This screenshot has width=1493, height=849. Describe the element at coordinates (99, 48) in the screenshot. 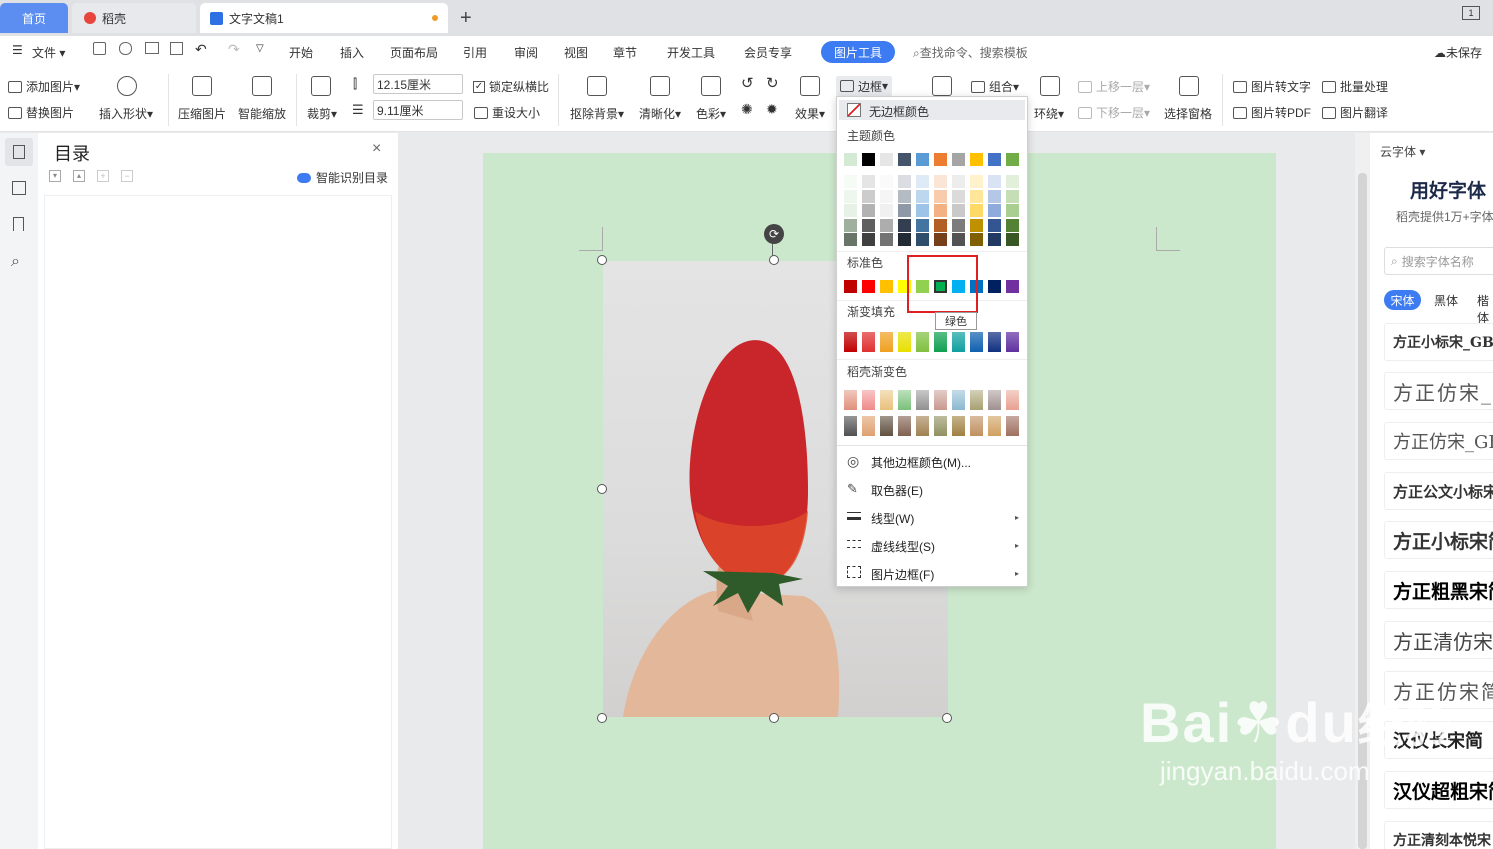

I see `save-icon` at that location.